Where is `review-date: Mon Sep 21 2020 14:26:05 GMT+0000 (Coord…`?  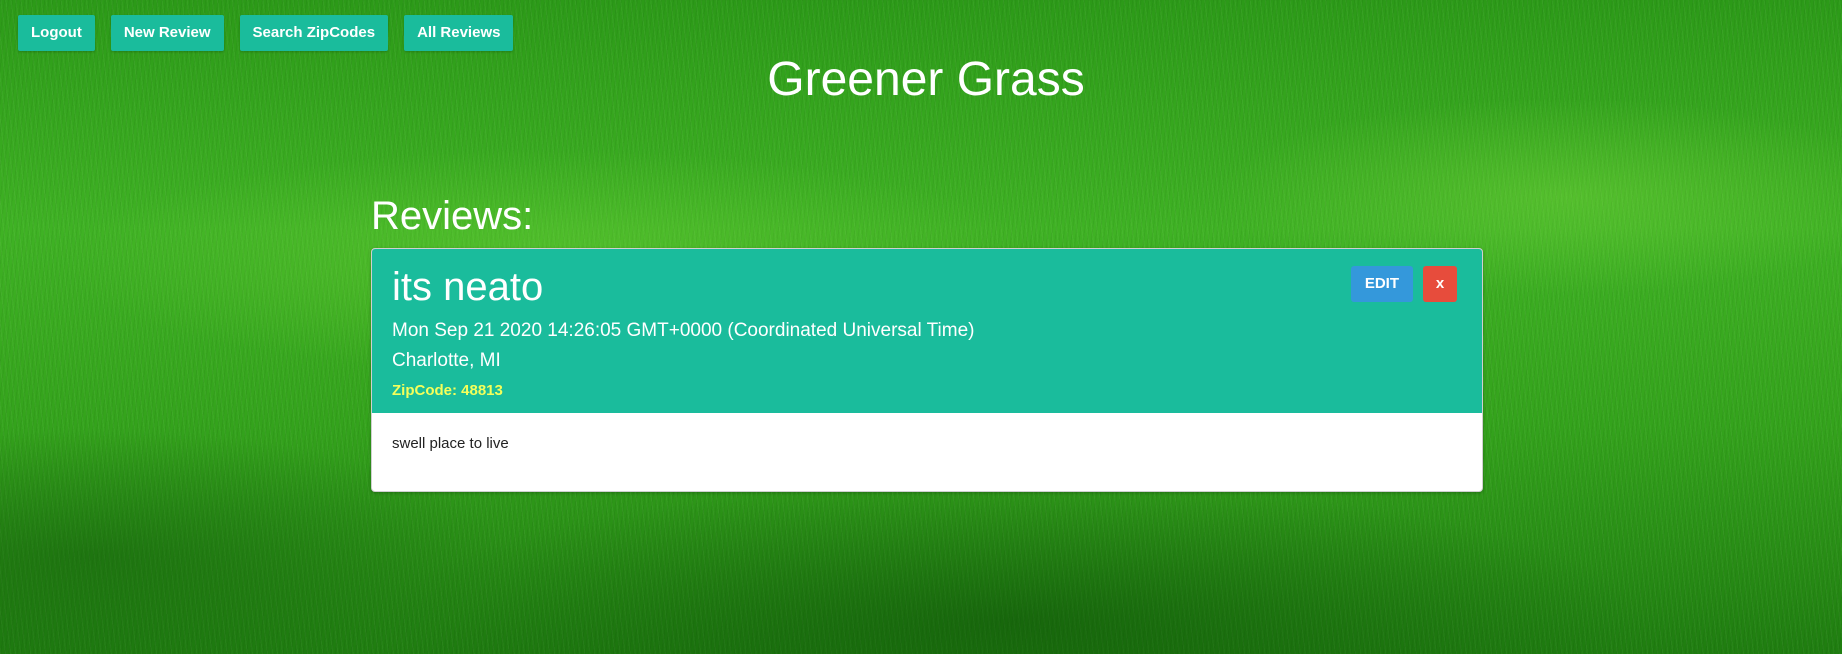 review-date: Mon Sep 21 2020 14:26:05 GMT+0000 (Coord… is located at coordinates (683, 330).